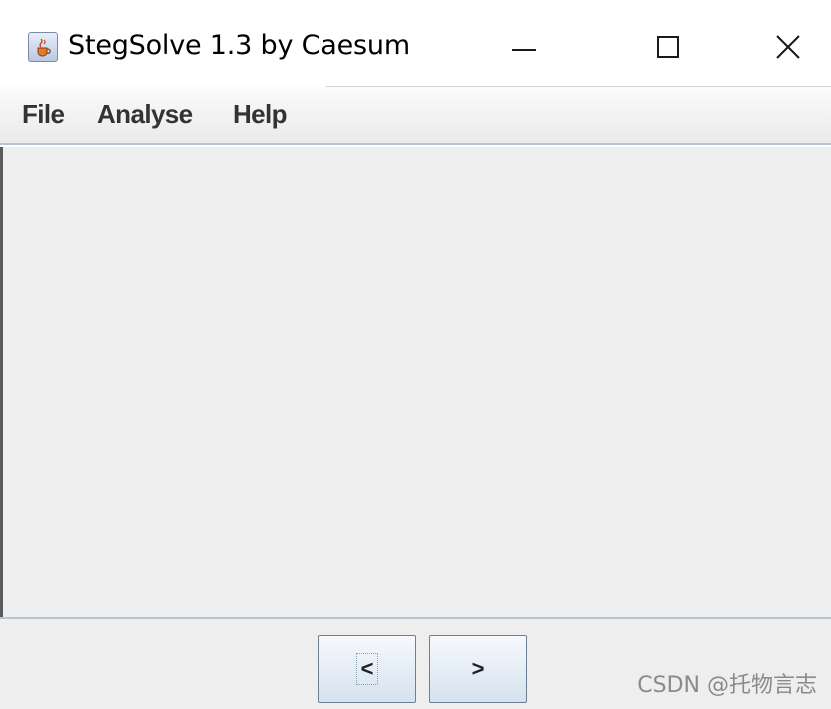 The image size is (831, 709). What do you see at coordinates (415, 116) in the screenshot?
I see `menu-bar: File Analyse Help` at bounding box center [415, 116].